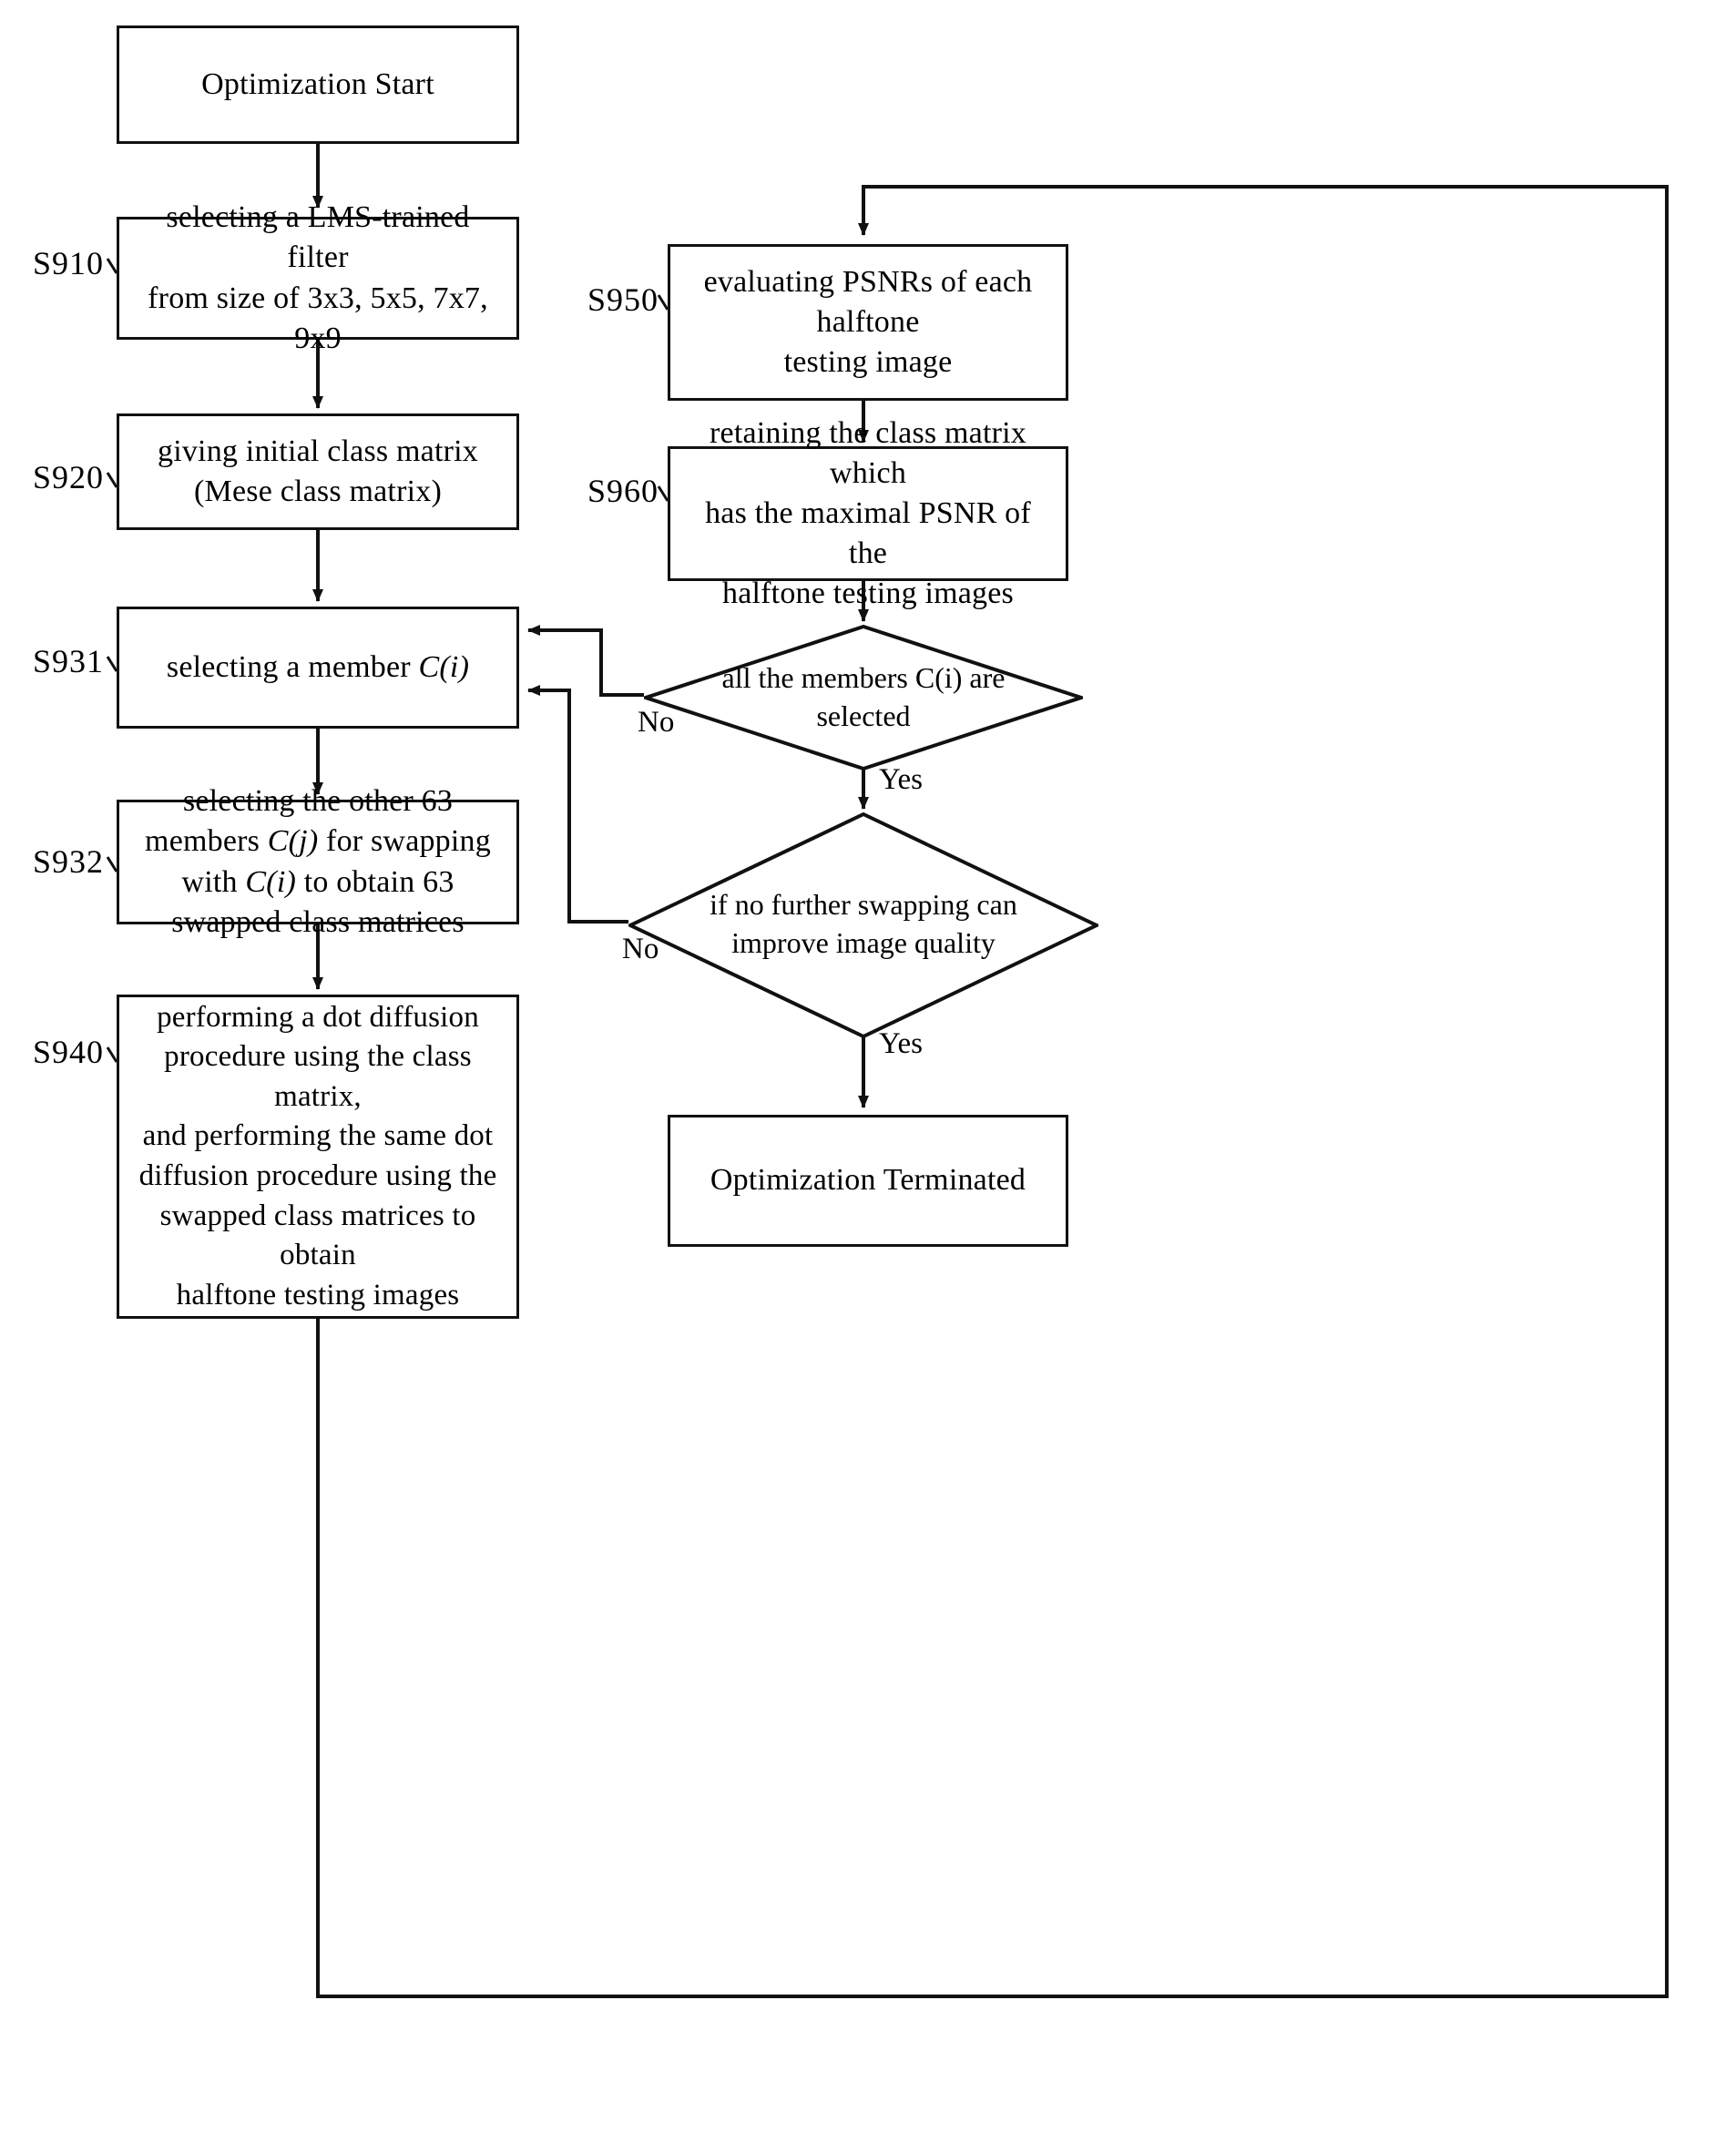  I want to click on leader-s940, so click(112, 1054).